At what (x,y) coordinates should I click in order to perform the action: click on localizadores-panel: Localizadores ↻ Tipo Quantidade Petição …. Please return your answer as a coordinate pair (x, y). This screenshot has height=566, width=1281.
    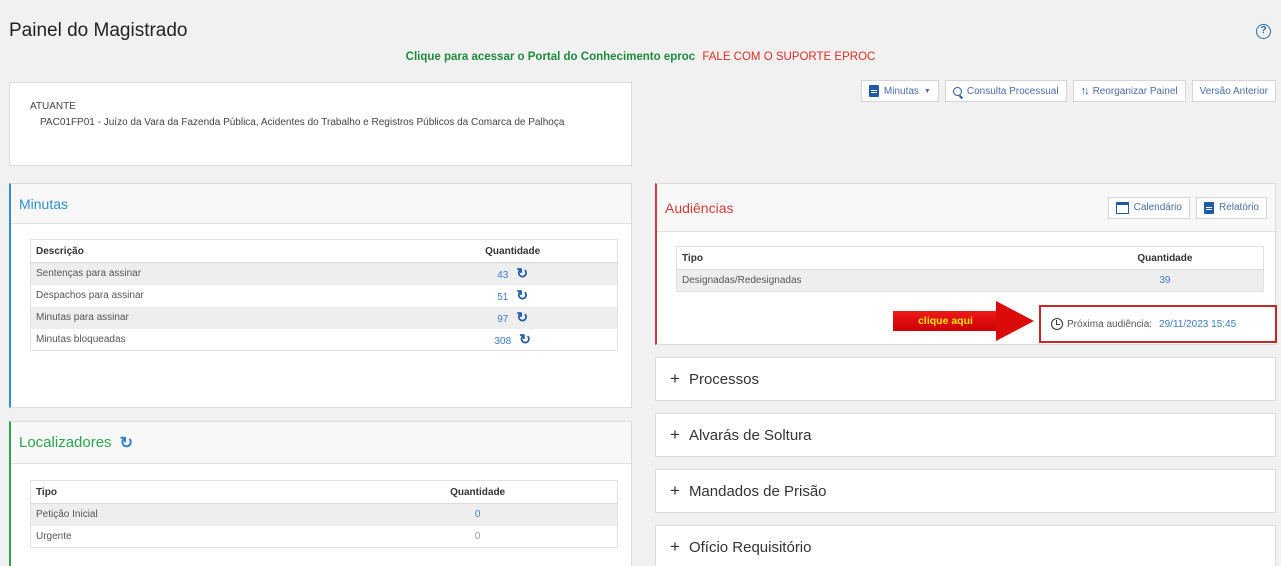
    Looking at the image, I should click on (320, 493).